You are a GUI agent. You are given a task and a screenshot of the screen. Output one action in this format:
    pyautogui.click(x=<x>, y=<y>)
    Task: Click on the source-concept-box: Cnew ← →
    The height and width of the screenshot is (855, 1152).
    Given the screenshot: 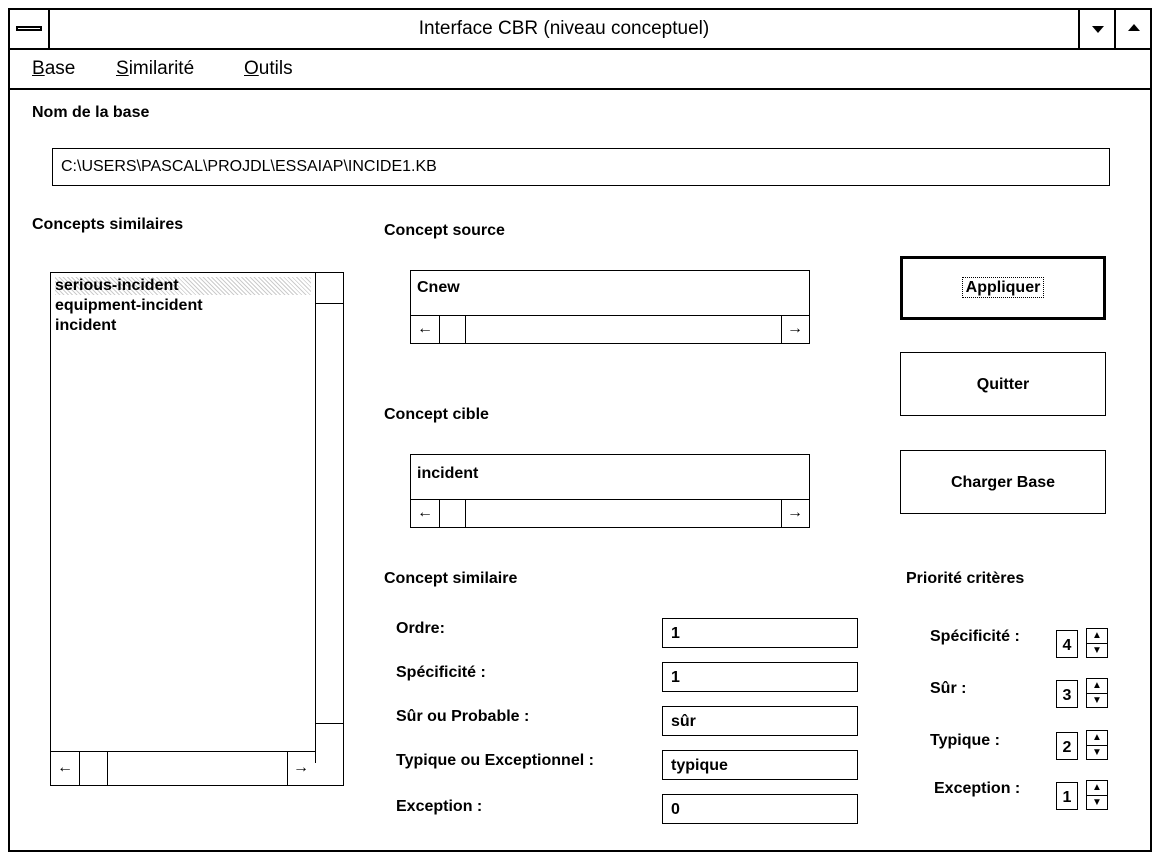 What is the action you would take?
    pyautogui.click(x=610, y=307)
    